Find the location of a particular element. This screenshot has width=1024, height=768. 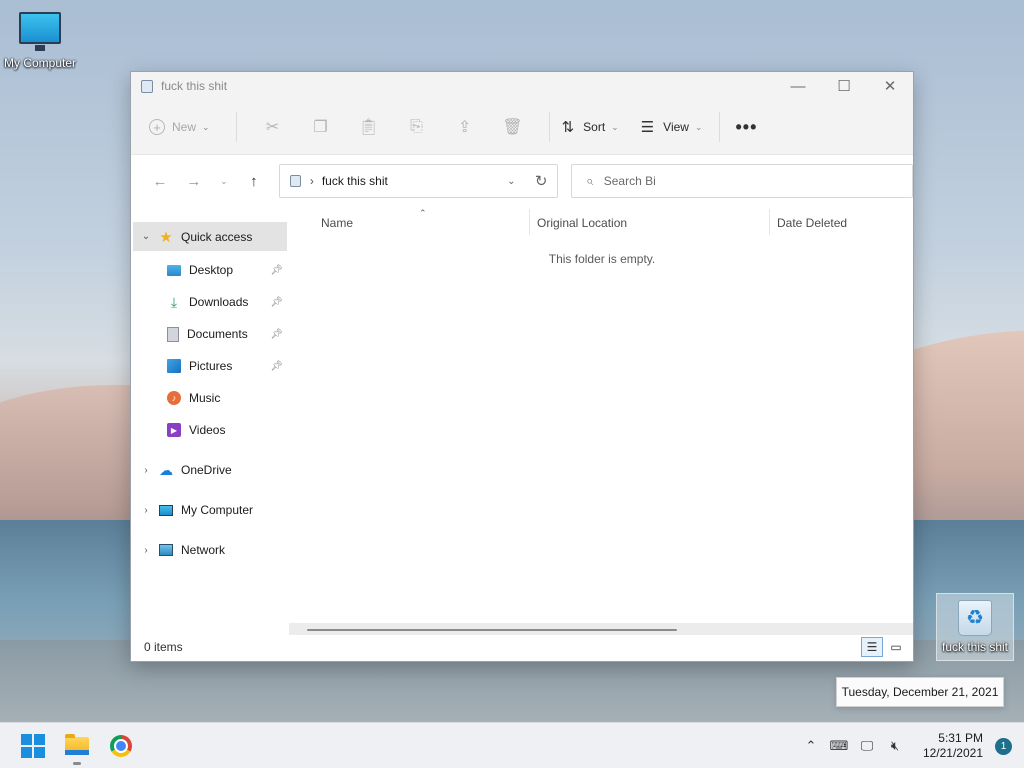

star-icon: ★ is located at coordinates (166, 237).